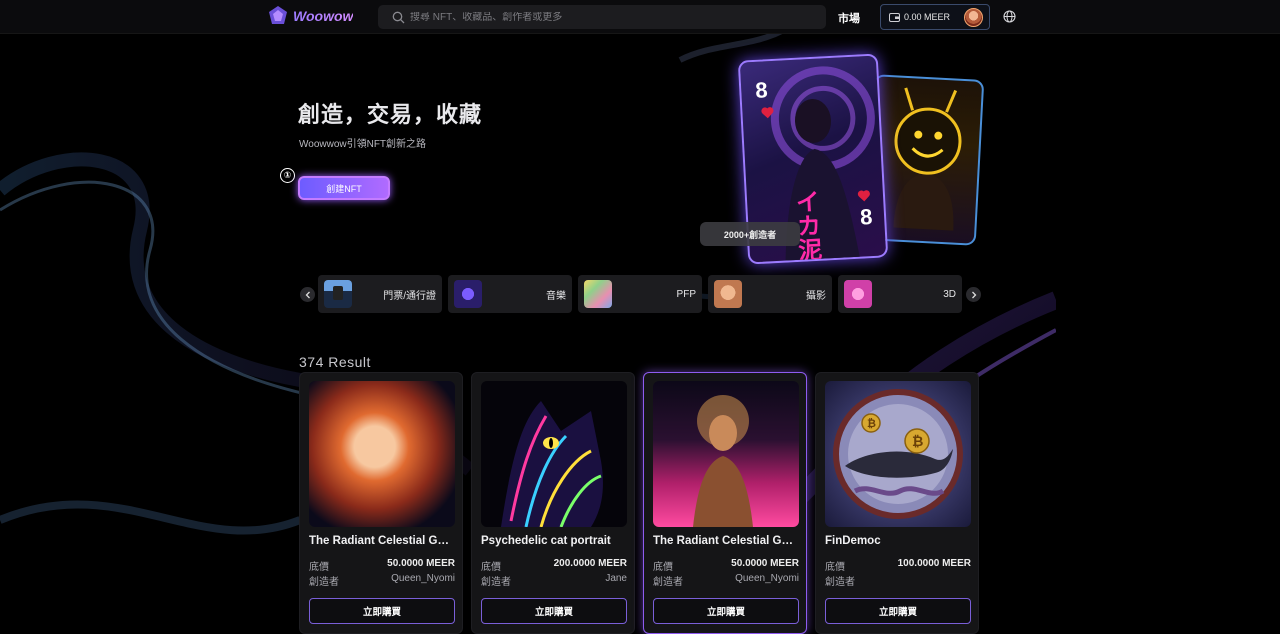  What do you see at coordinates (390, 114) in the screenshot?
I see `hero-title: 創造，交易，收藏` at bounding box center [390, 114].